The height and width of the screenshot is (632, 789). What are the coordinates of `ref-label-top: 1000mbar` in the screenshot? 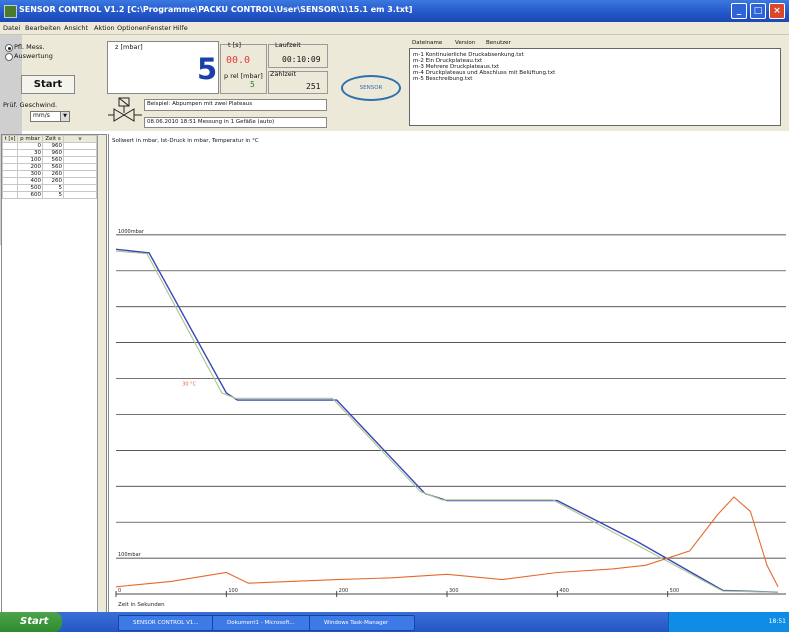 It's located at (131, 232).